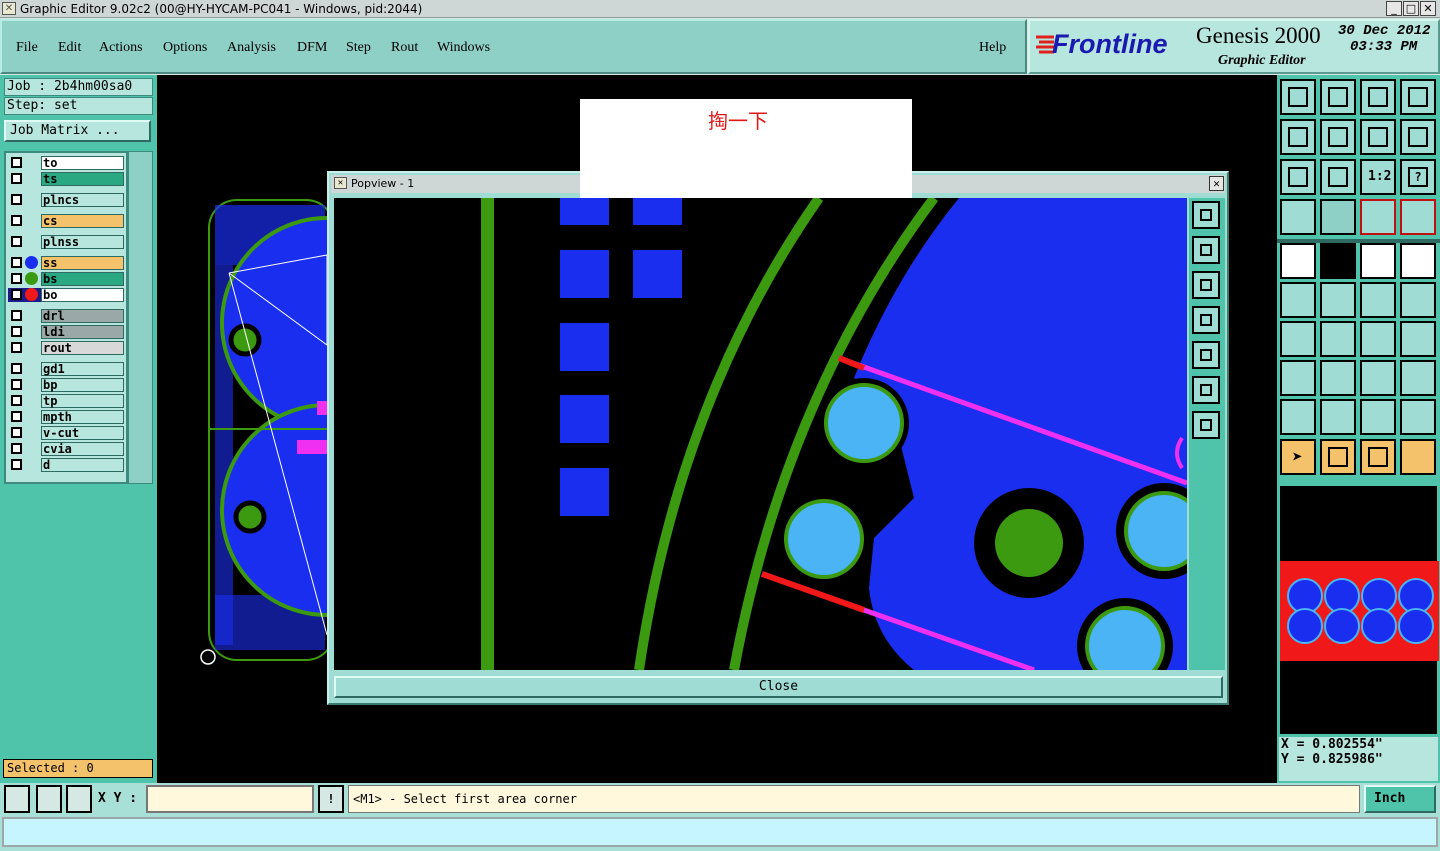  What do you see at coordinates (1206, 250) in the screenshot?
I see `popview-pan-up-icon` at bounding box center [1206, 250].